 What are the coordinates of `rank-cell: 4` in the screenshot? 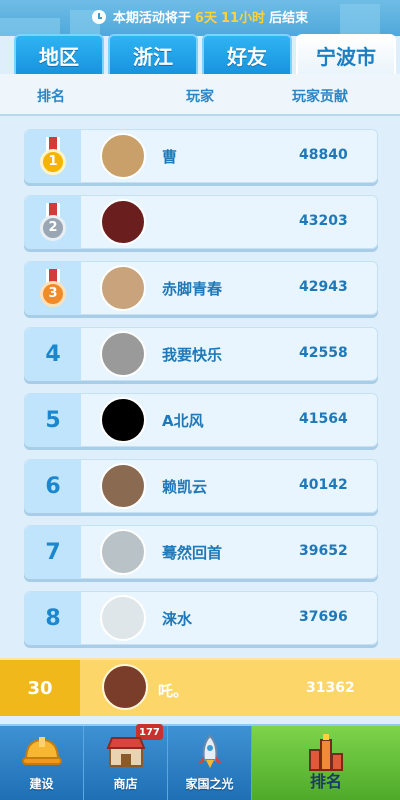 It's located at (53, 354).